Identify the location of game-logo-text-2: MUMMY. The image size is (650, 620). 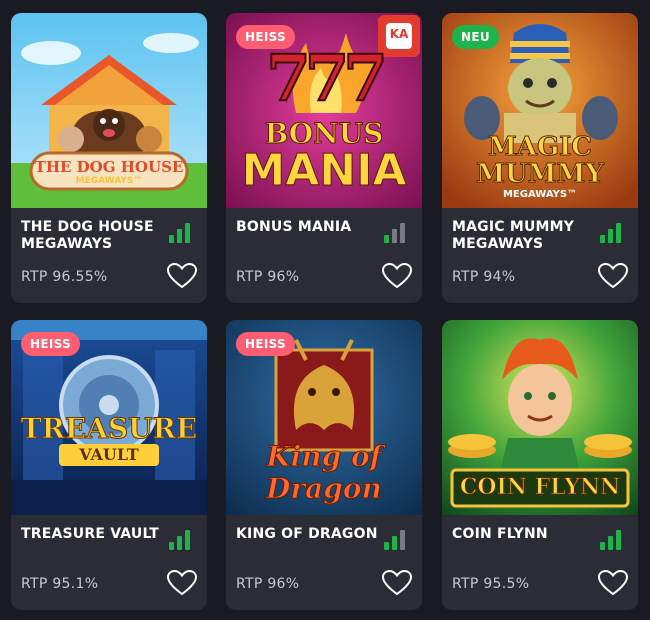
(540, 174).